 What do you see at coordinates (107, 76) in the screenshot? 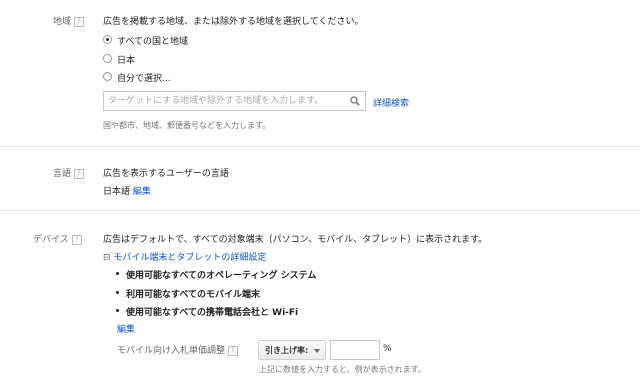
I see `radio-custom` at bounding box center [107, 76].